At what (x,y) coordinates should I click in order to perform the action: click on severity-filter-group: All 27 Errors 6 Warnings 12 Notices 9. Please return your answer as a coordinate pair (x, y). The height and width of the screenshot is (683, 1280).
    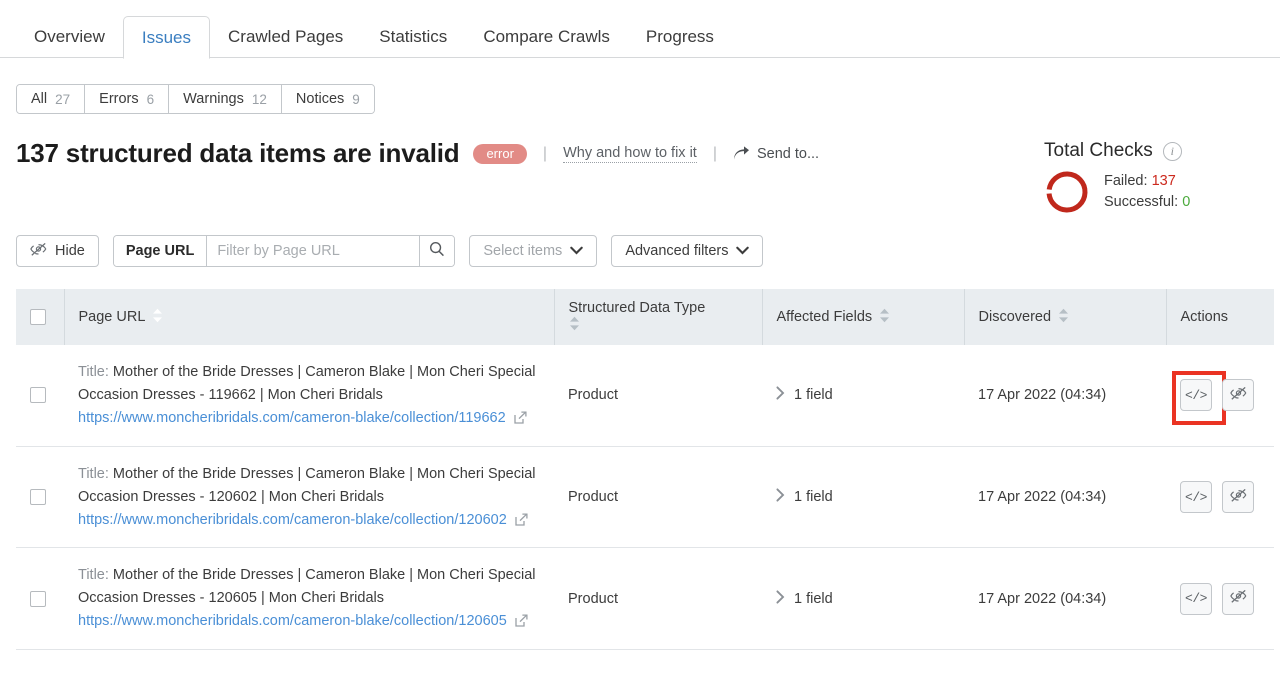
    Looking at the image, I should click on (195, 99).